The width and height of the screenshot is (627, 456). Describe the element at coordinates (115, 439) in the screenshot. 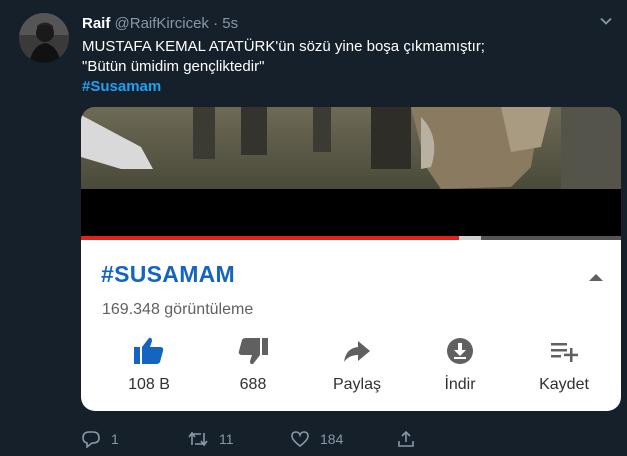

I see `reply-count: 1` at that location.